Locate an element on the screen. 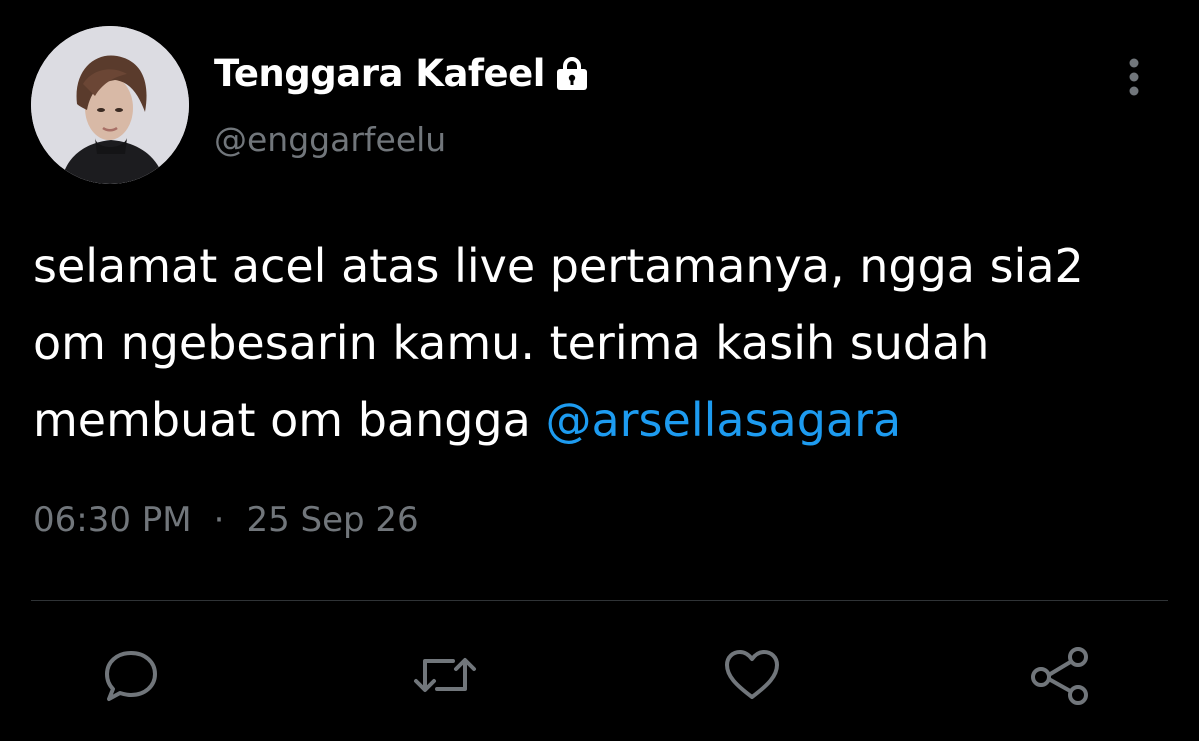 This screenshot has width=1199, height=741. tweet-date: 25 Sep 26 is located at coordinates (332, 520).